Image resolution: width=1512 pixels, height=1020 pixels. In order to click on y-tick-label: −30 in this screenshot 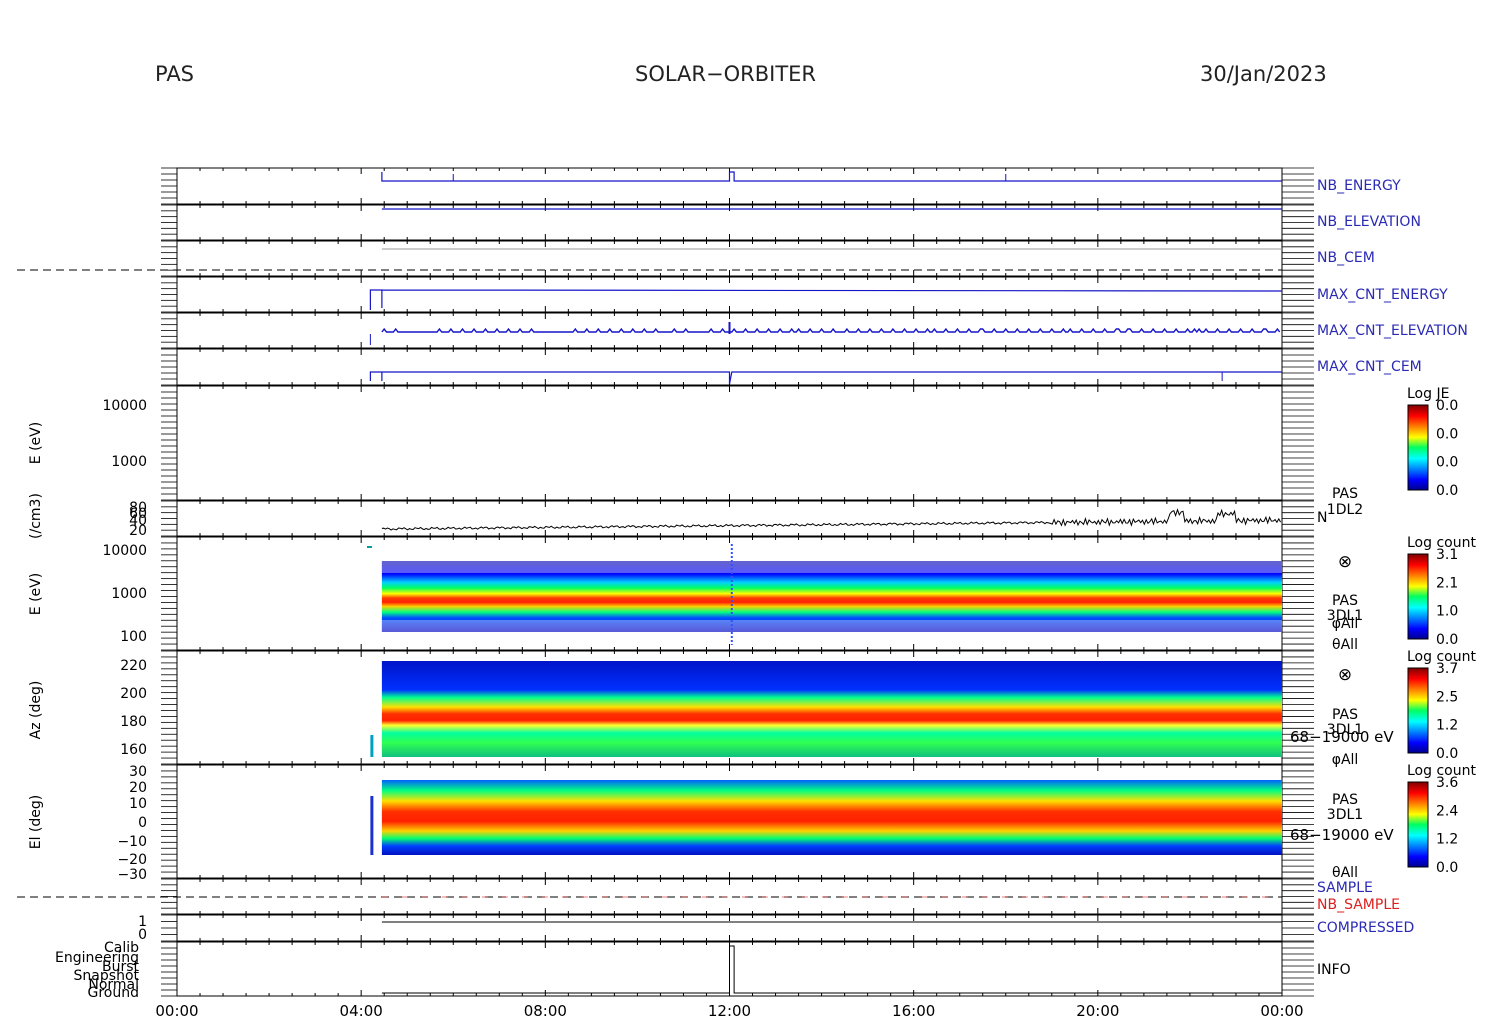, I will do `click(132, 875)`.